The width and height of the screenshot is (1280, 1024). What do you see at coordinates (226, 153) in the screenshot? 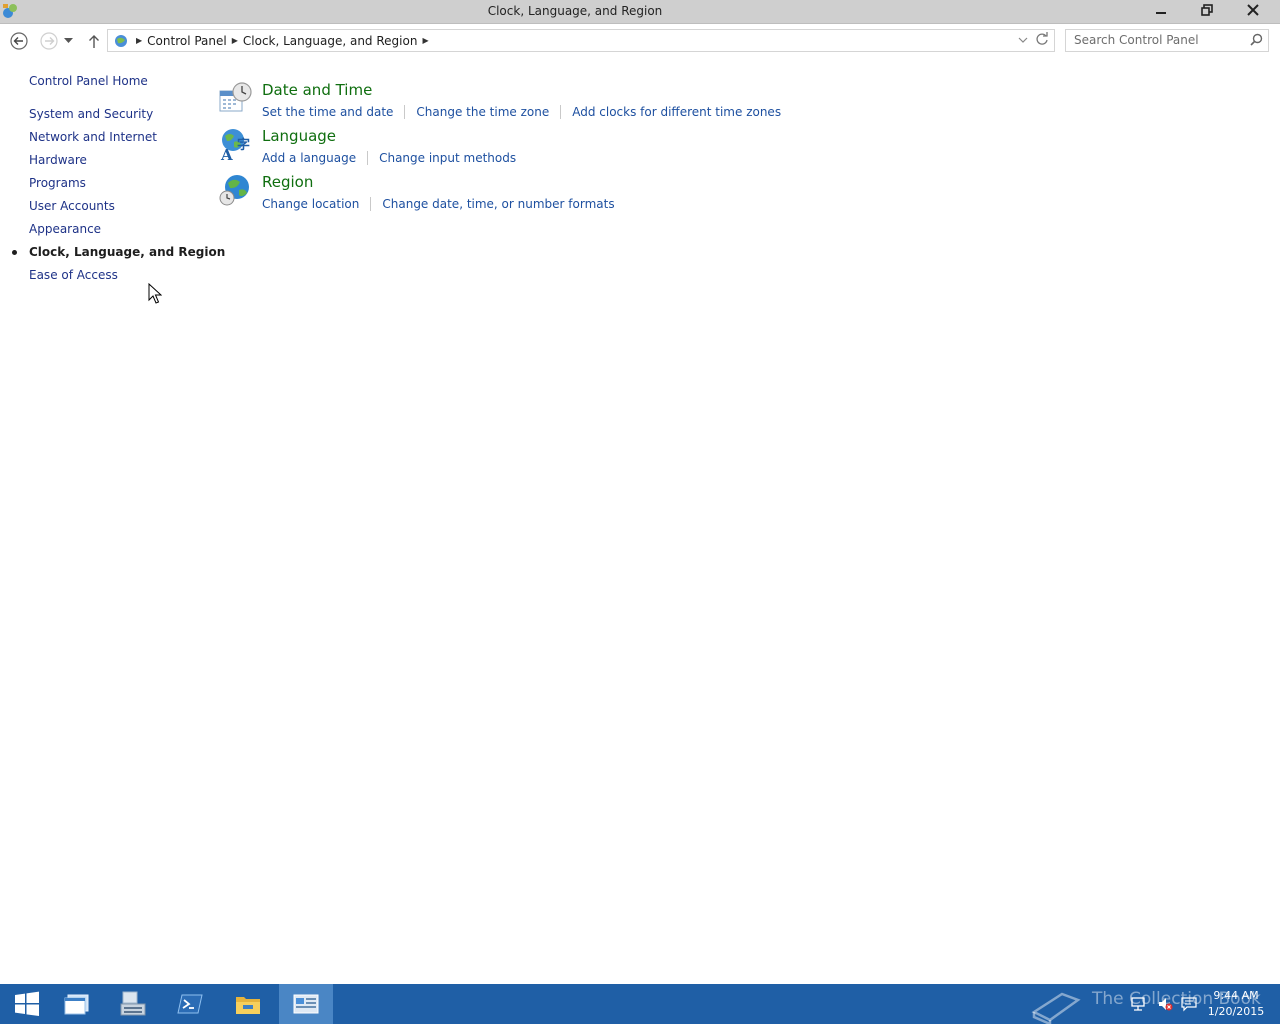
I see `svg-text: A` at bounding box center [226, 153].